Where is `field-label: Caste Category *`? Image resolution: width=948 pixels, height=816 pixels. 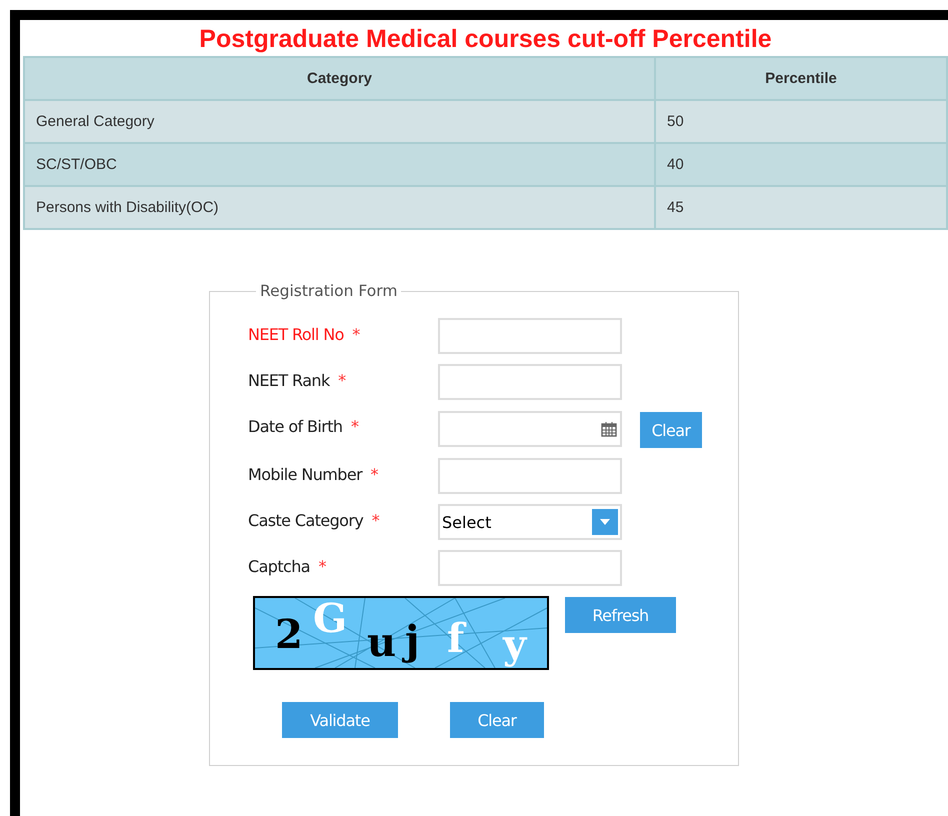 field-label: Caste Category * is located at coordinates (314, 521).